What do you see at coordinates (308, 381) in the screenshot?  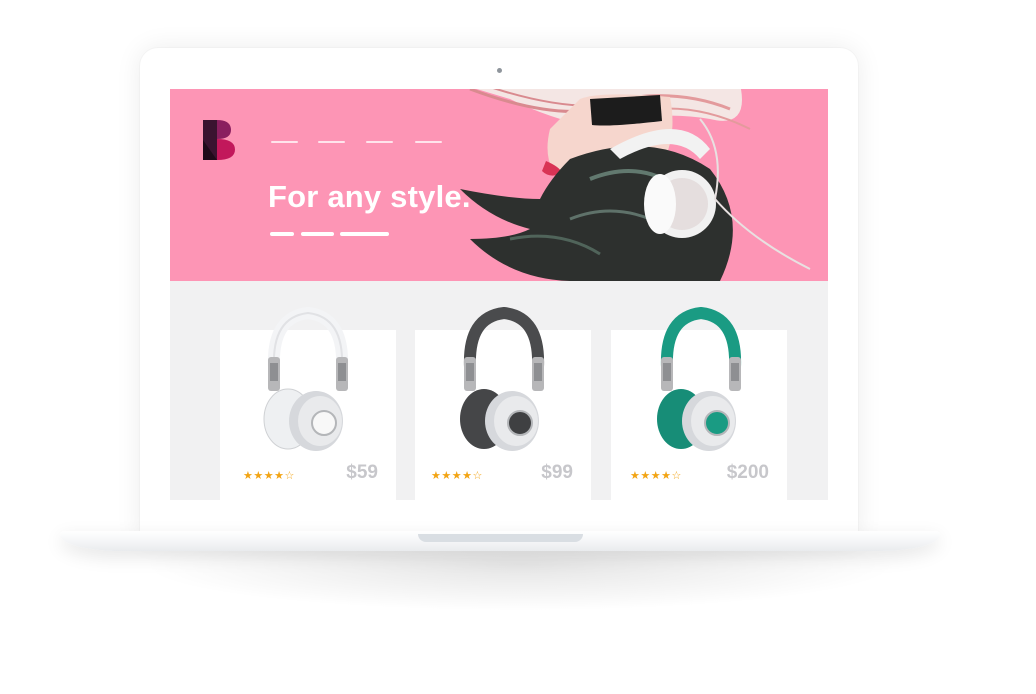 I see `white-headphones-icon` at bounding box center [308, 381].